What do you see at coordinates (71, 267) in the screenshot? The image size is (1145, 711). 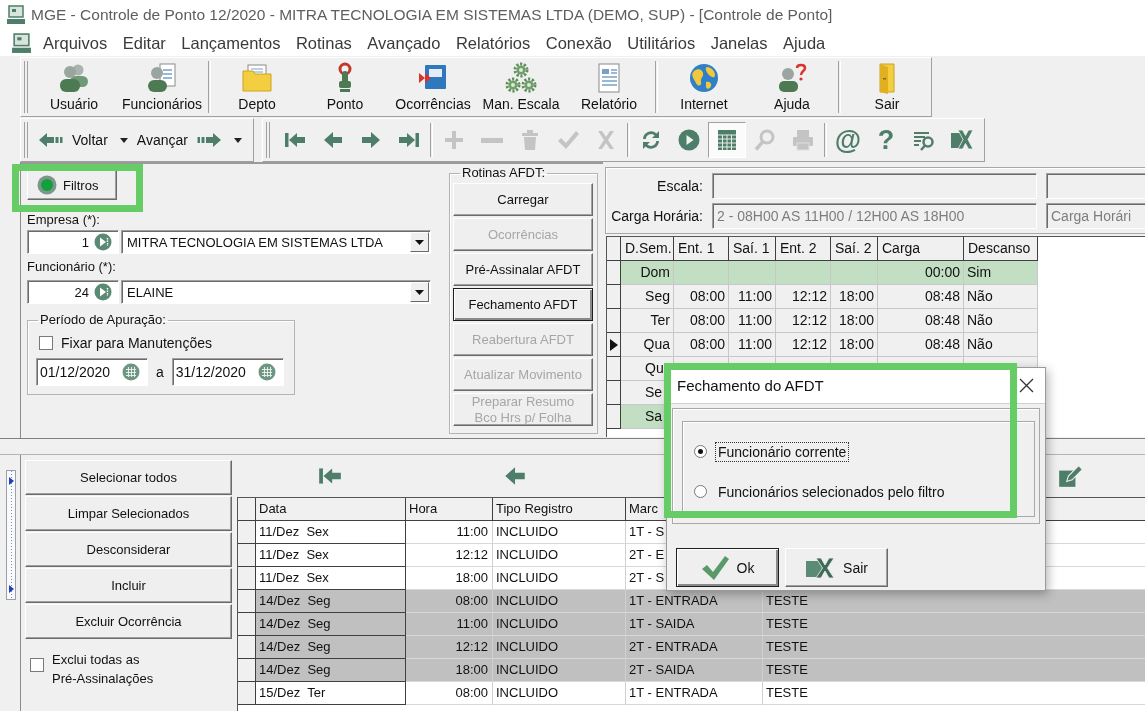 I see `field-label: Funcionário (*):` at bounding box center [71, 267].